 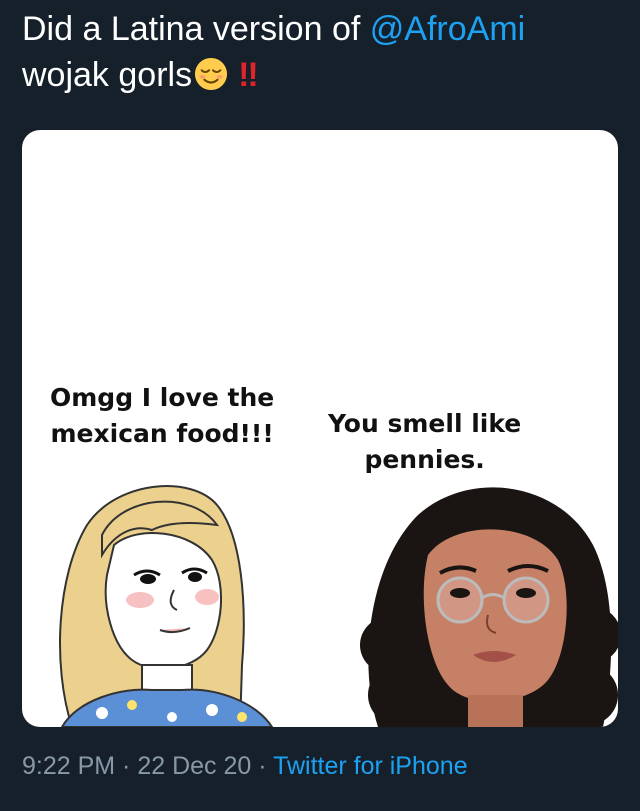 I want to click on tweet-meta: 9:22 PM · 22 Dec 20 · Twitter for iPhone, so click(x=245, y=766).